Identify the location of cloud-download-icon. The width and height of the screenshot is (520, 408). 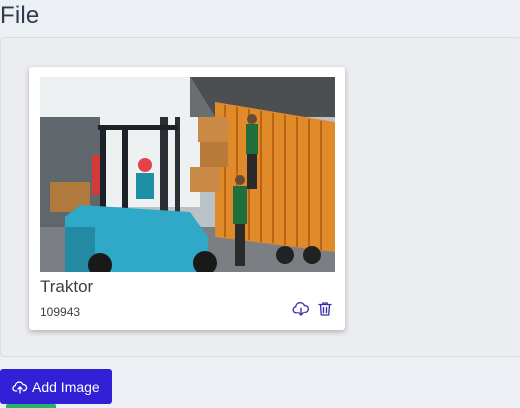
(301, 309).